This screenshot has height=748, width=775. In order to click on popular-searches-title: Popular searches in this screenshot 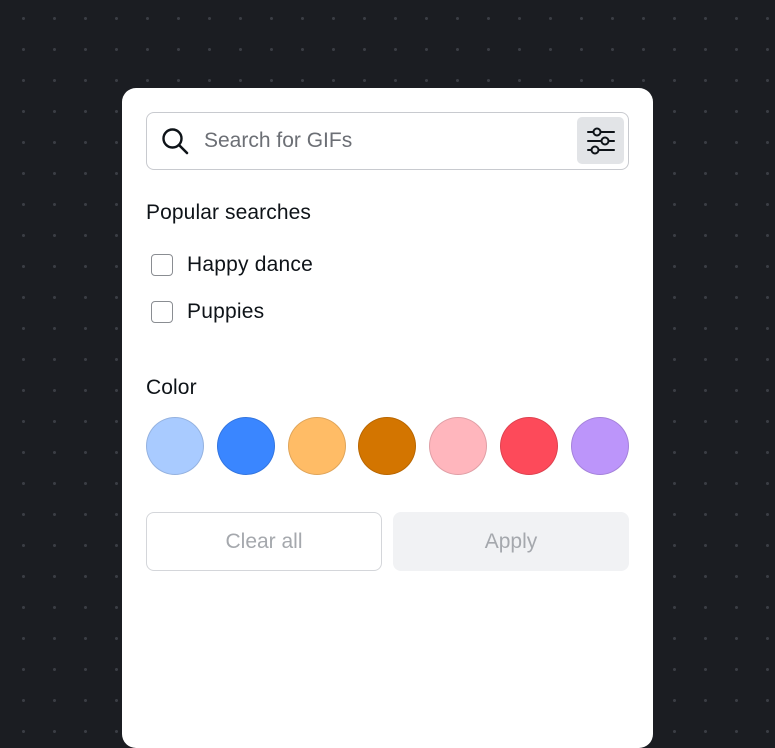, I will do `click(229, 212)`.